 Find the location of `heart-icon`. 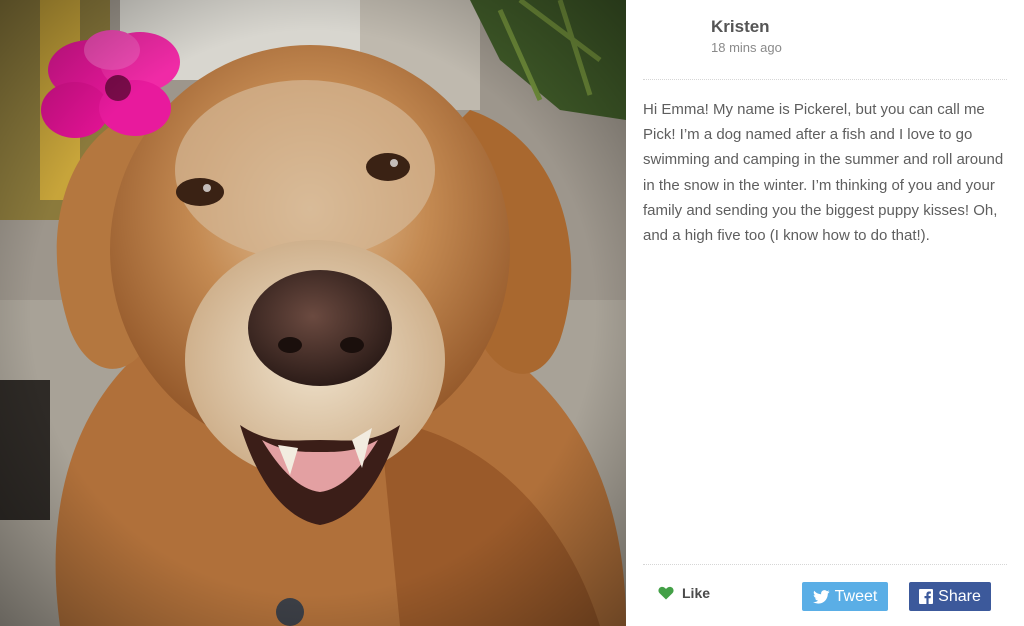

heart-icon is located at coordinates (666, 593).